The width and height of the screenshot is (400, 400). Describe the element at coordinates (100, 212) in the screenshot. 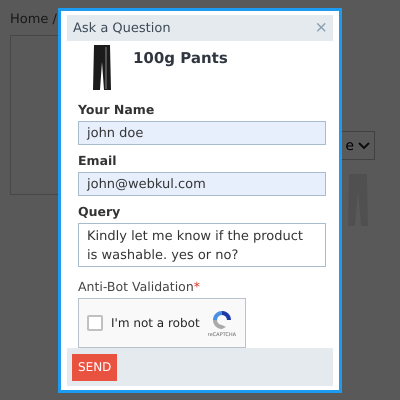

I see `field-label: Query` at that location.